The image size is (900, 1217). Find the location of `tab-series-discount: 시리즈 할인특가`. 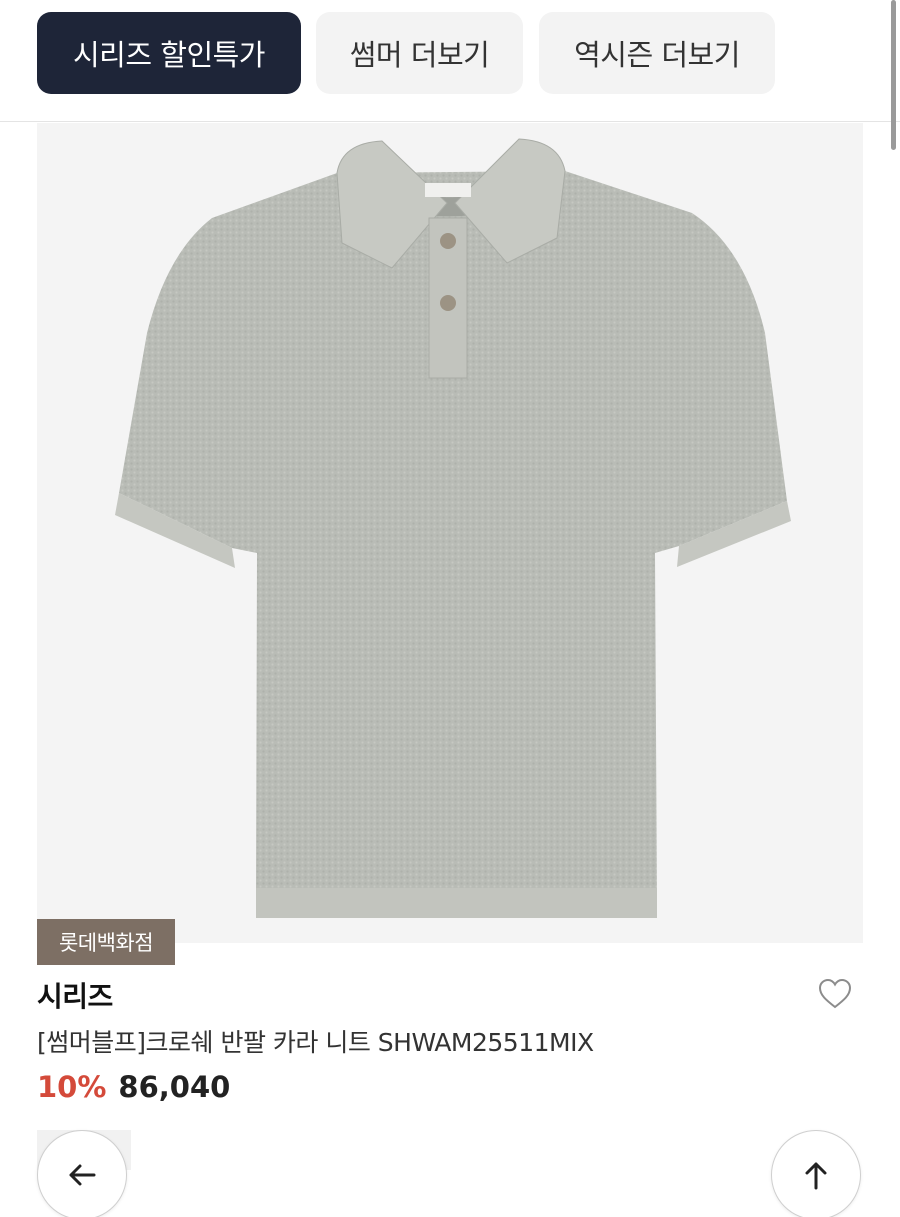

tab-series-discount: 시리즈 할인특가 is located at coordinates (169, 53).